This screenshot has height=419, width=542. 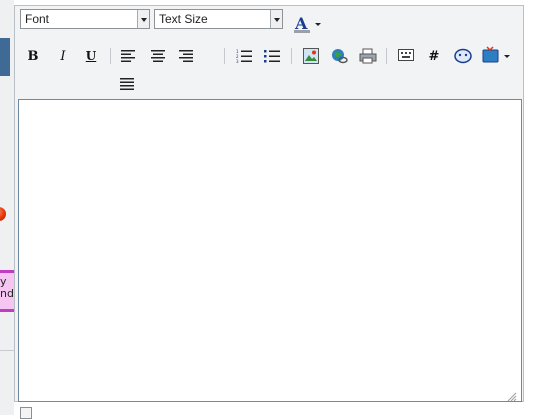 What do you see at coordinates (85, 19) in the screenshot?
I see `font-select: Font` at bounding box center [85, 19].